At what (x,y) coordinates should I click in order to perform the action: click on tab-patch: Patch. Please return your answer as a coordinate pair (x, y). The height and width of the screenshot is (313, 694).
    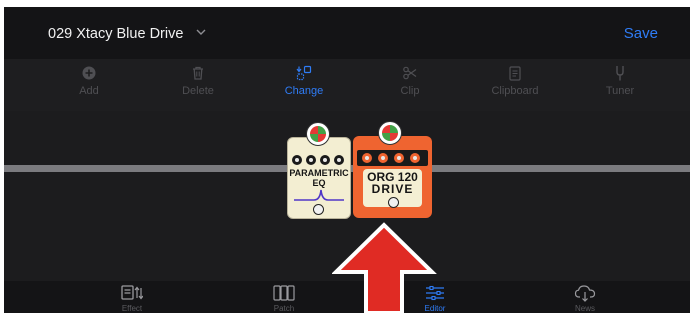
    Looking at the image, I should click on (284, 297).